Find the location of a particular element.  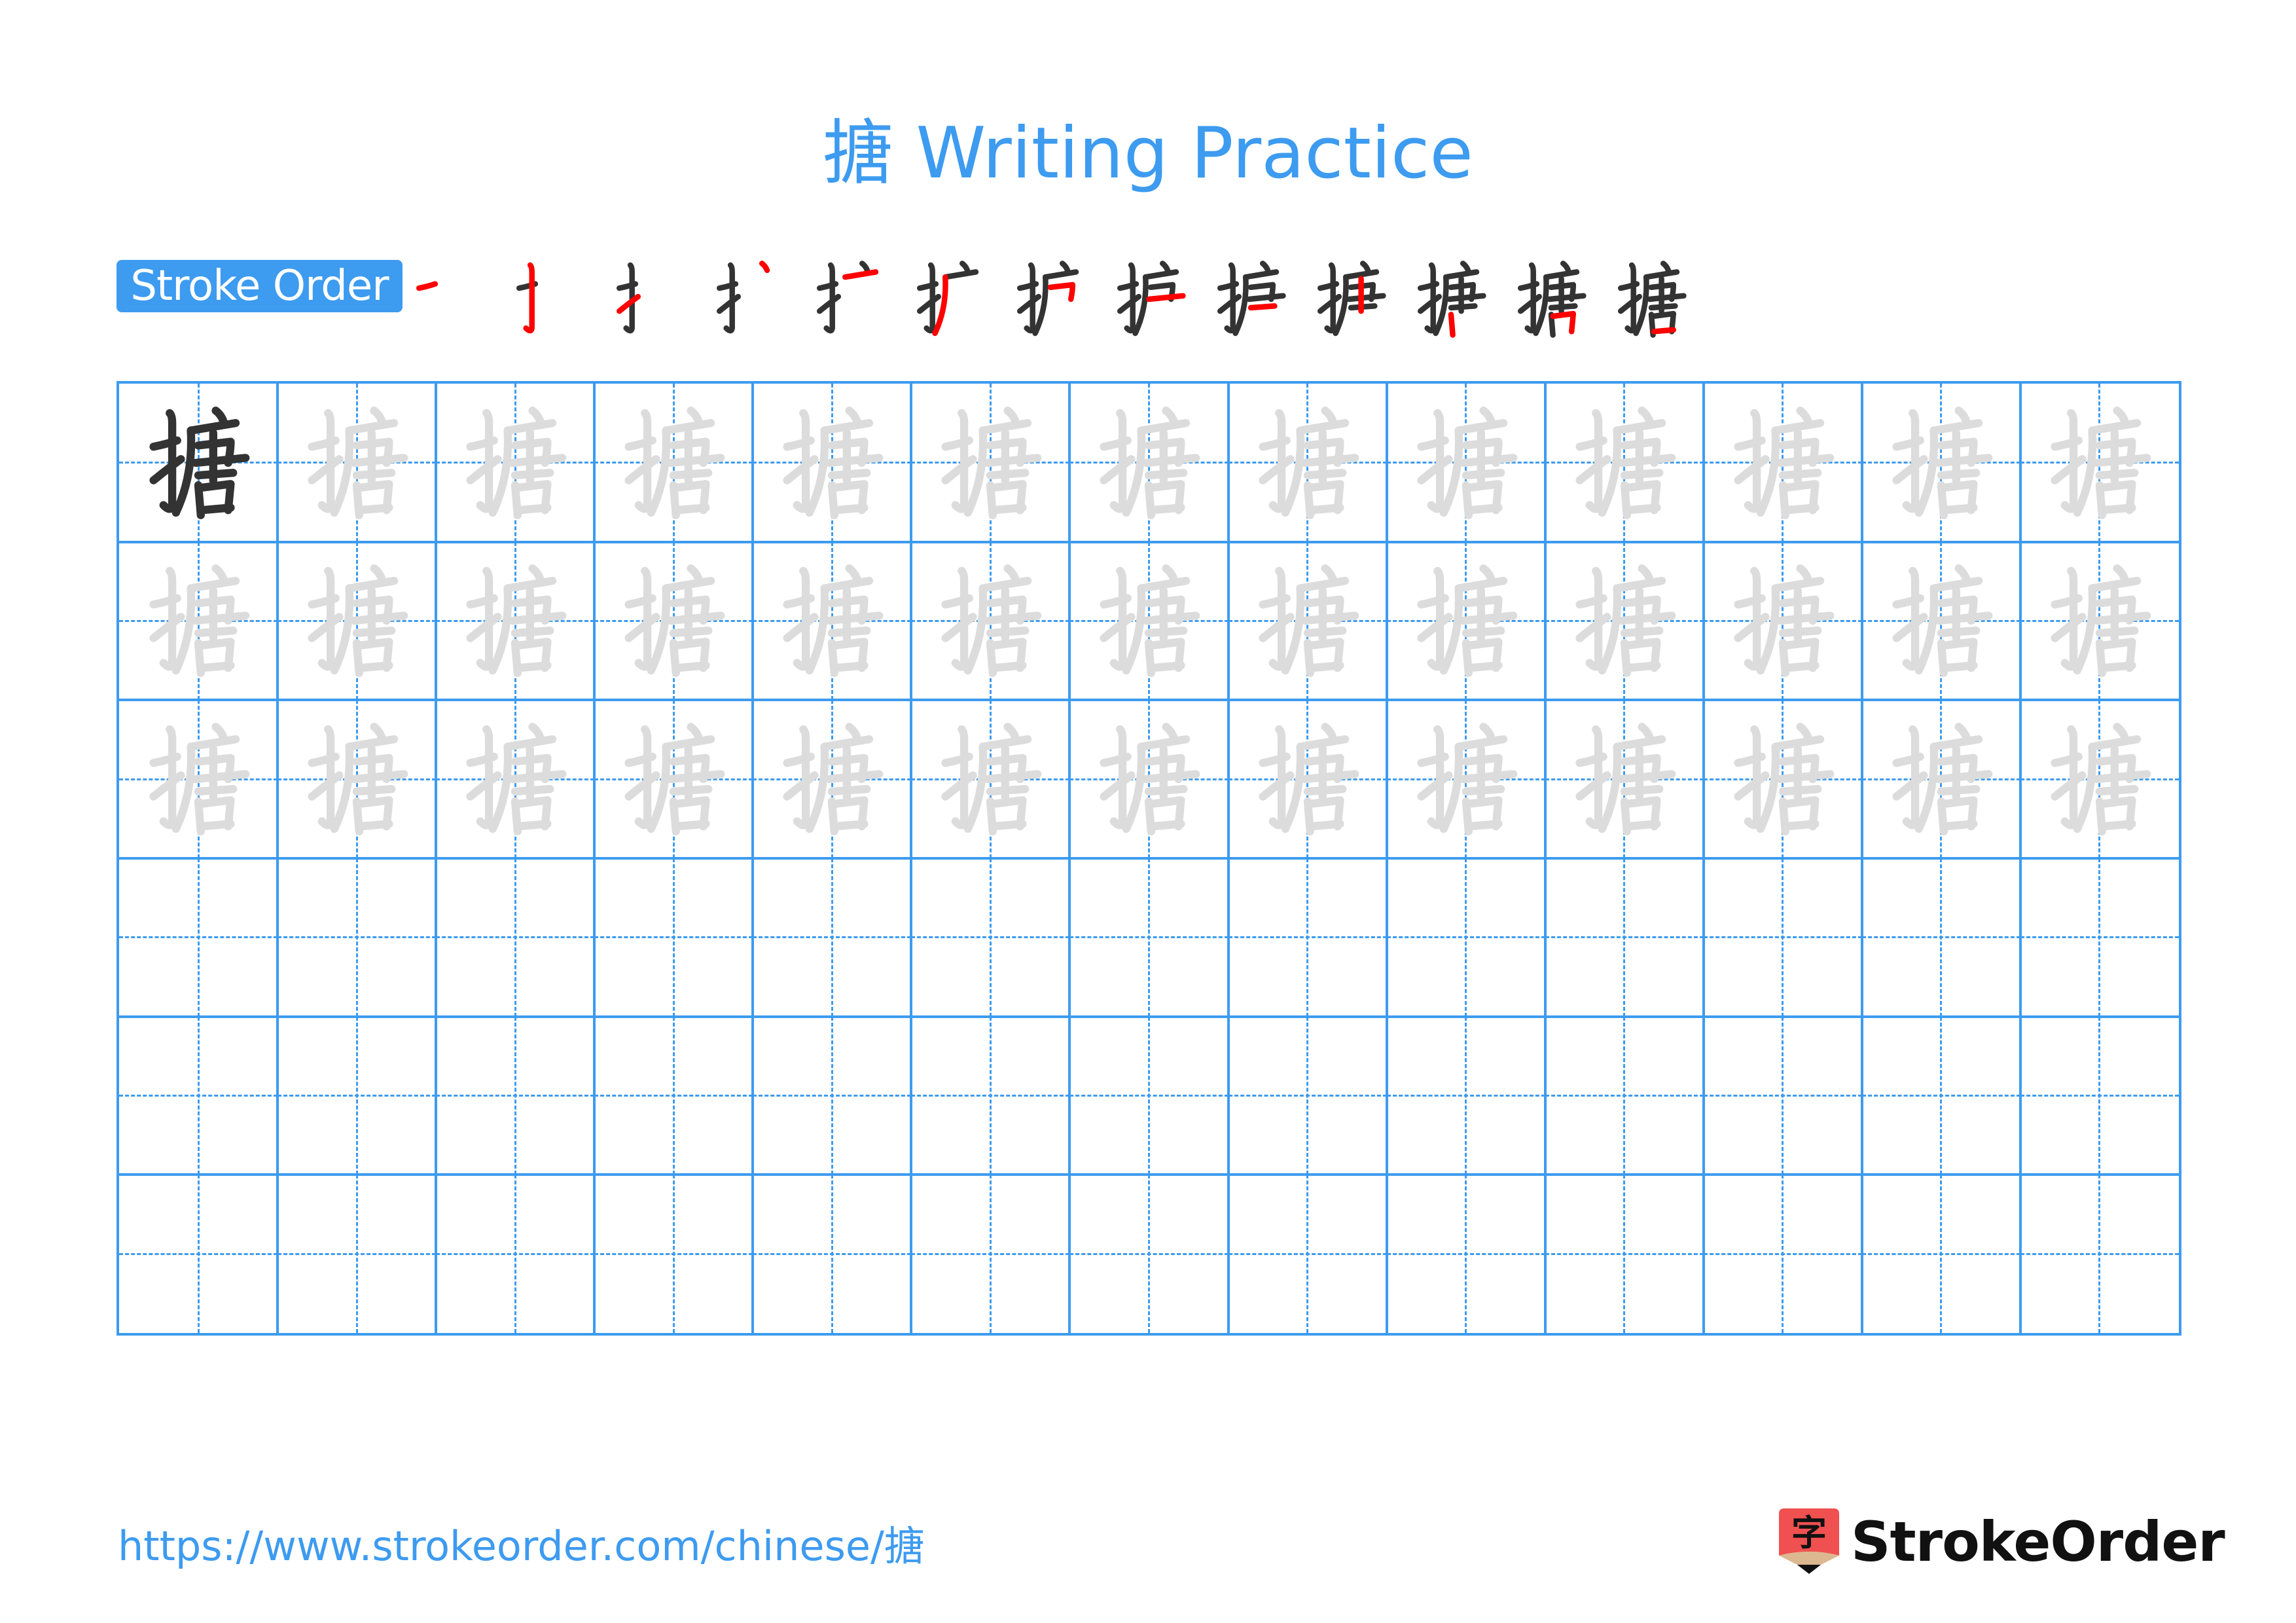

model-character is located at coordinates (199, 462).